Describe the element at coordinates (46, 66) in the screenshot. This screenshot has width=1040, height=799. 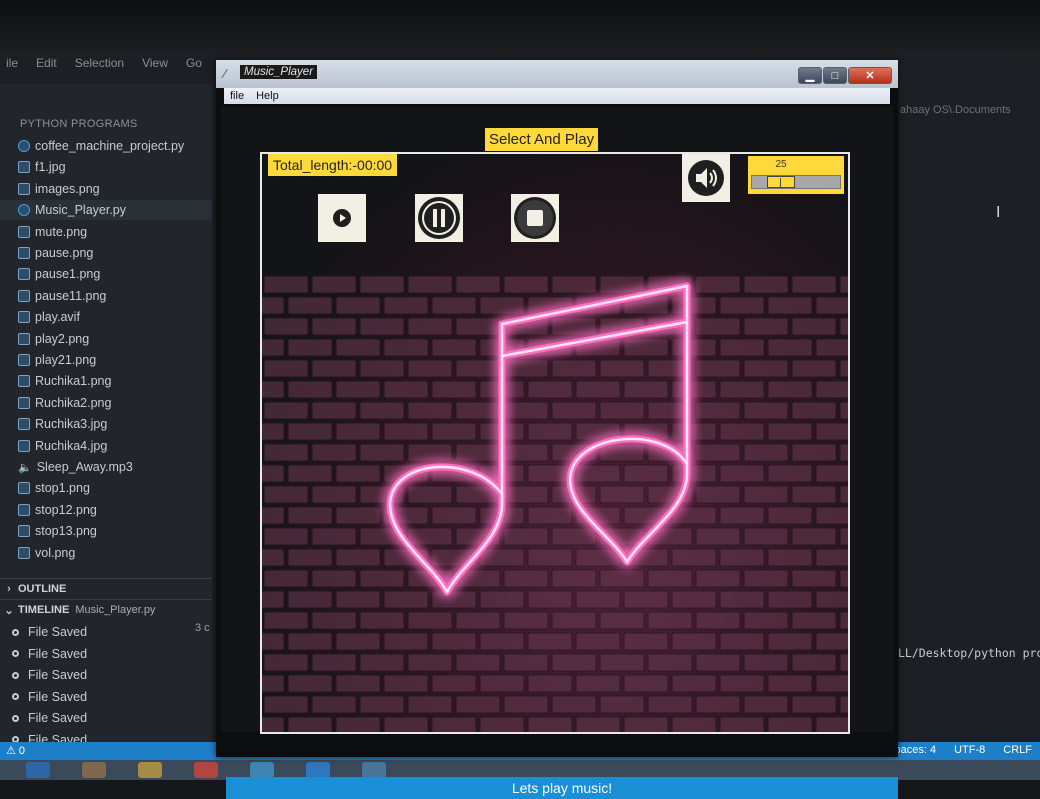
I see `editor-menu-item: Edit` at that location.